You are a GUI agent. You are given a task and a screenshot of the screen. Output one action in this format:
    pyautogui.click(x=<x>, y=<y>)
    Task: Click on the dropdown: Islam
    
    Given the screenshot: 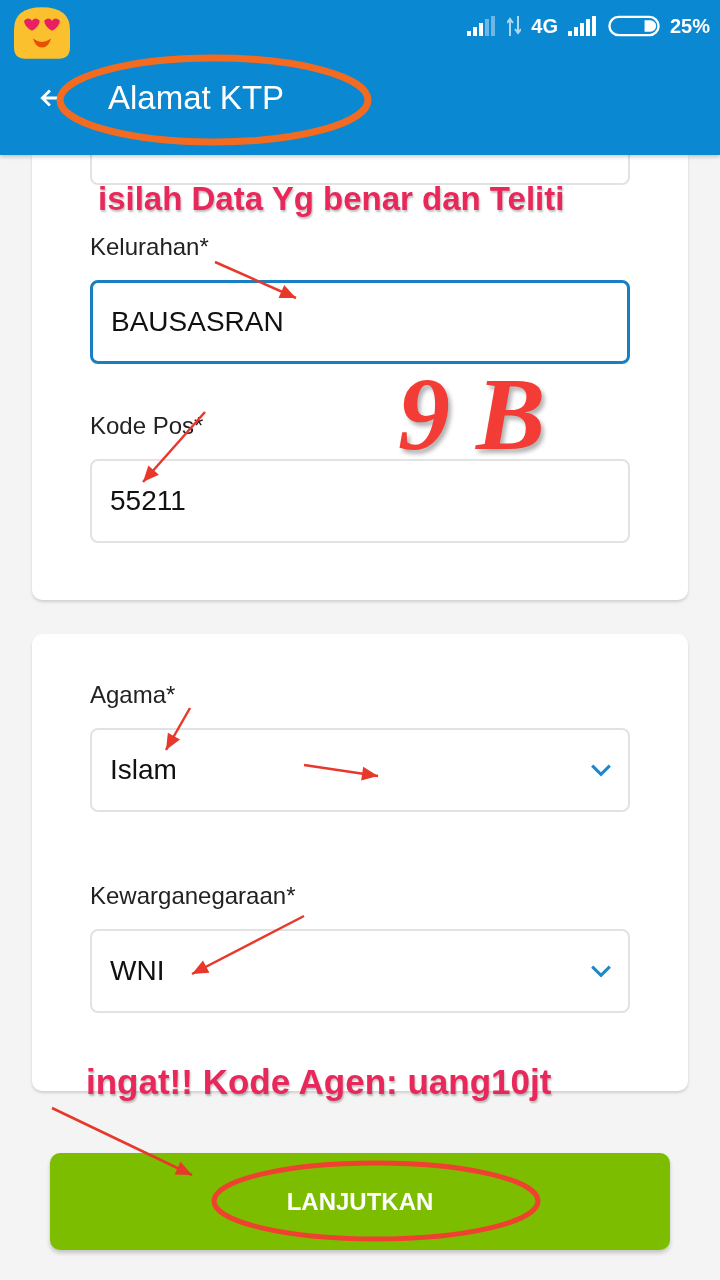 What is the action you would take?
    pyautogui.click(x=360, y=770)
    